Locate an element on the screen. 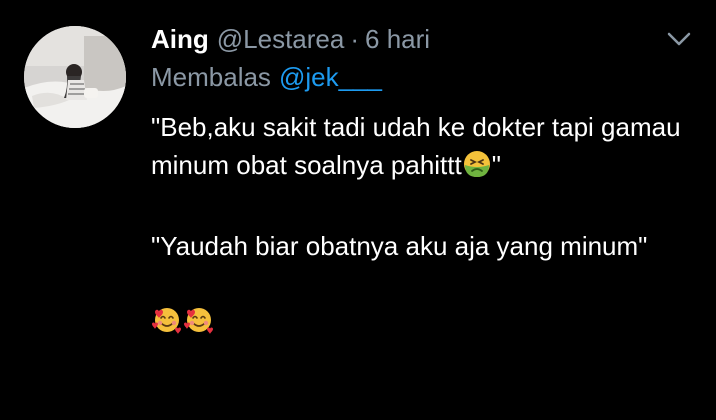 The image size is (716, 420). nauseated-face-emoji is located at coordinates (477, 169).